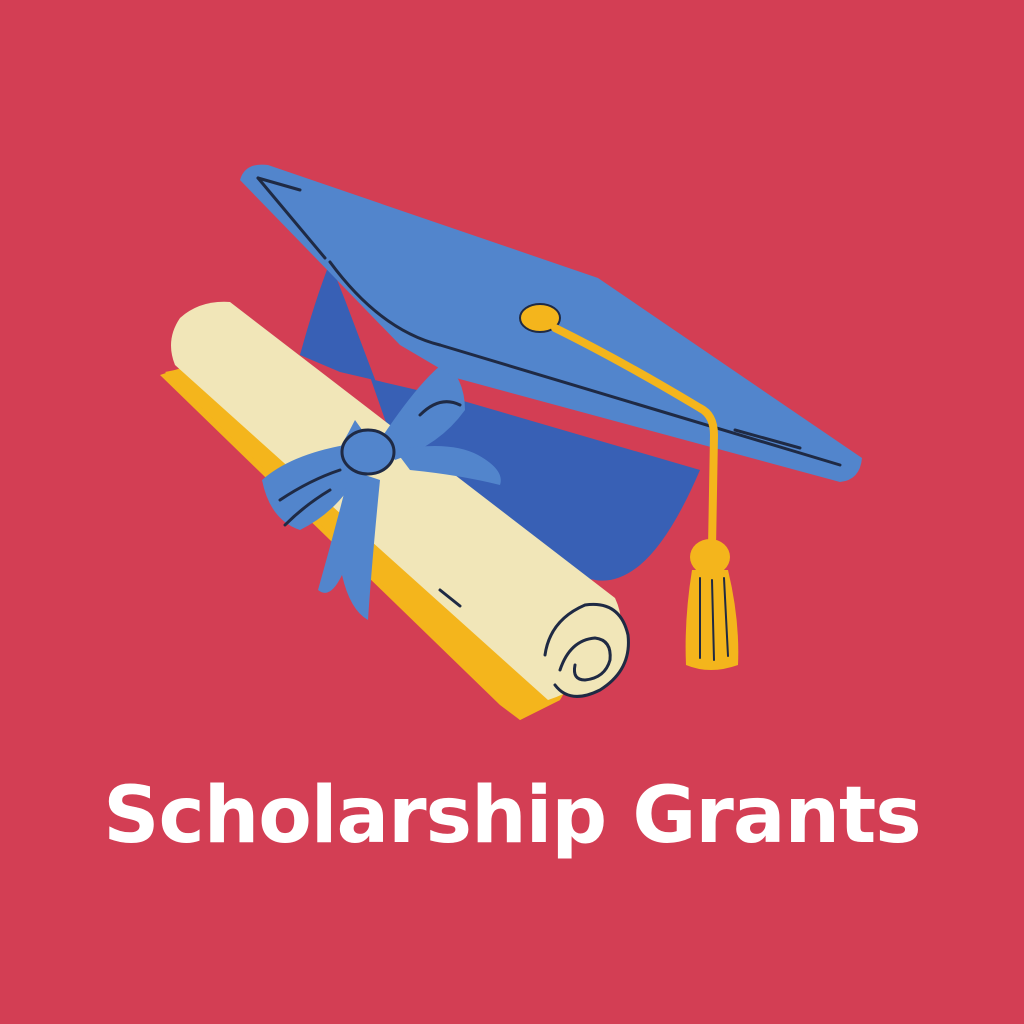 The height and width of the screenshot is (1024, 1024). I want to click on page-title: Scholarship Grants, so click(512, 816).